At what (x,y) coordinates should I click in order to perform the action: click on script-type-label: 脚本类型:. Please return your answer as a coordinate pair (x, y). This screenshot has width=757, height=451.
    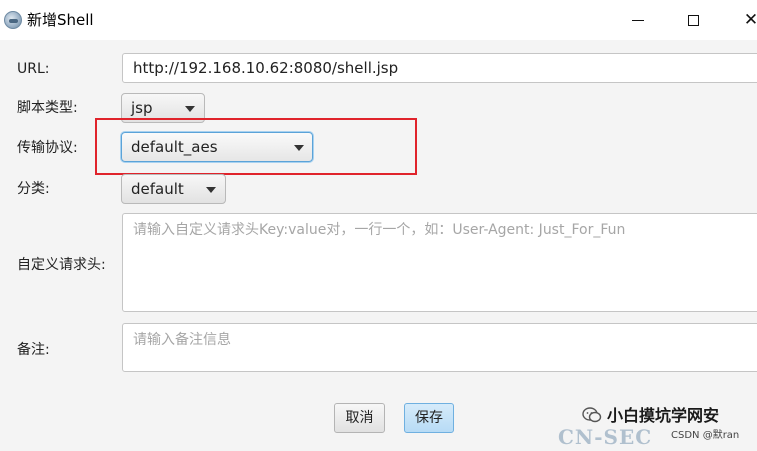
    Looking at the image, I should click on (47, 108).